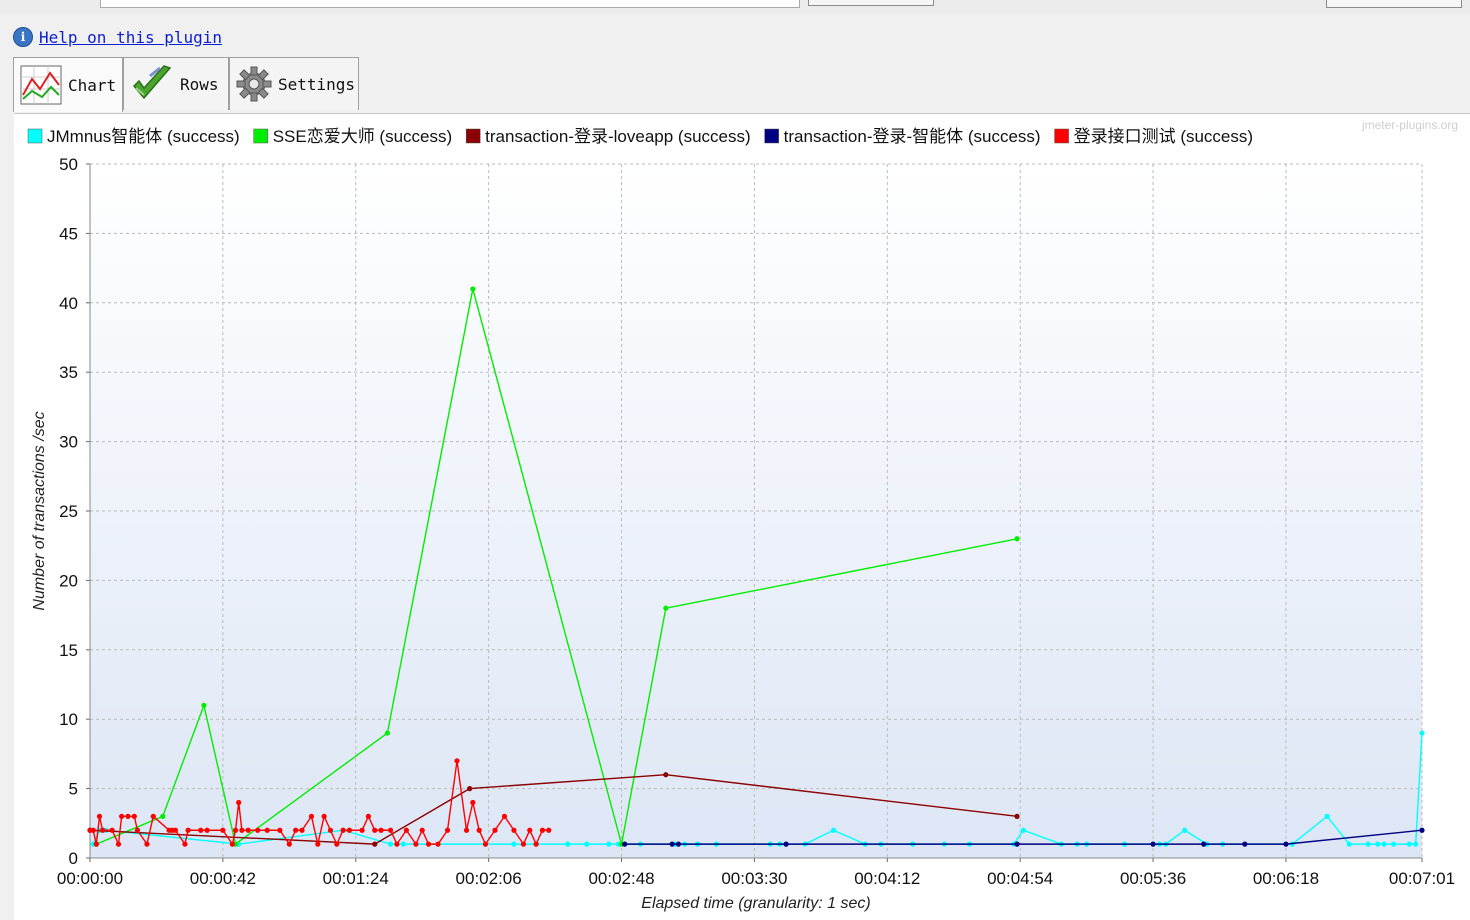 The image size is (1470, 920). What do you see at coordinates (68, 442) in the screenshot?
I see `y-tick-label: 30` at bounding box center [68, 442].